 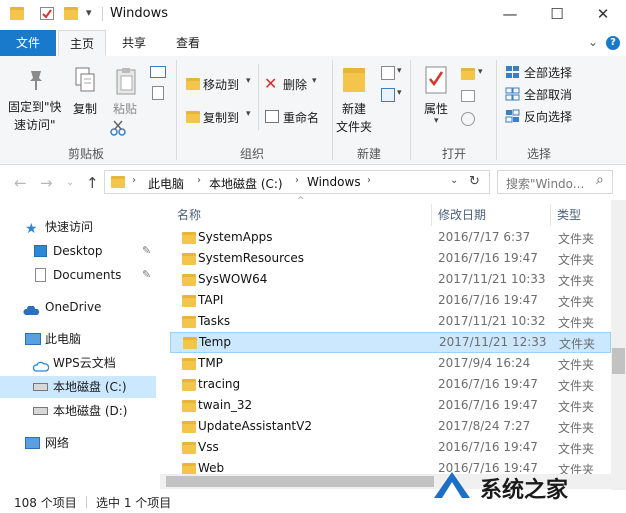 What do you see at coordinates (468, 96) in the screenshot?
I see `edit-icon` at bounding box center [468, 96].